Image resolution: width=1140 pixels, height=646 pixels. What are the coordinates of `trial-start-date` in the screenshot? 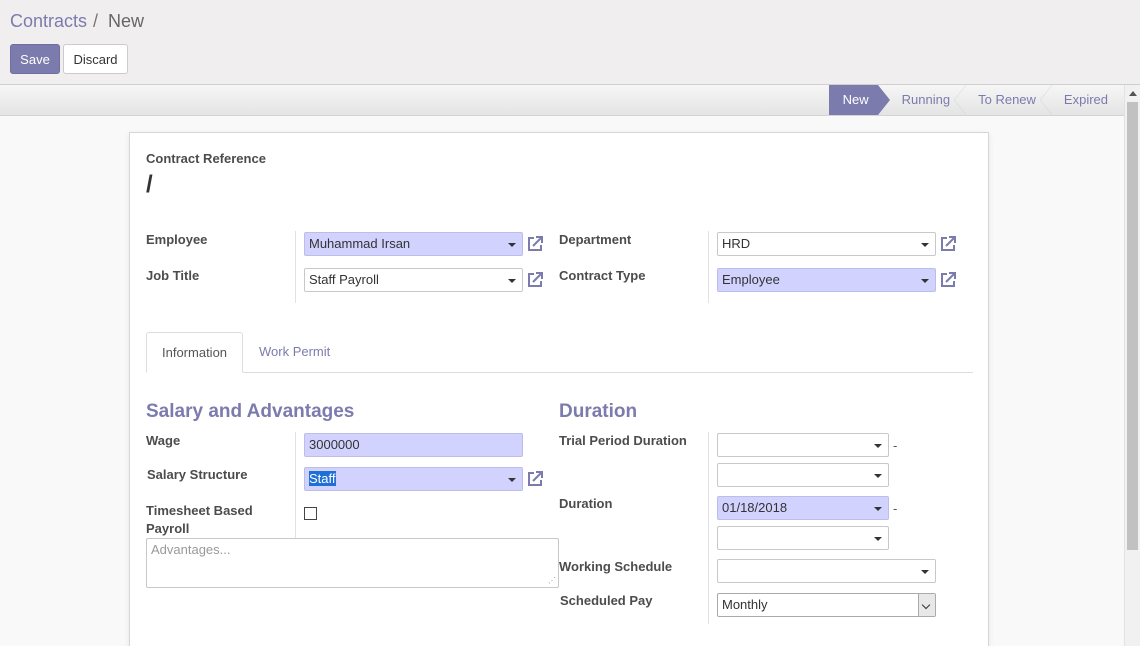 It's located at (803, 445).